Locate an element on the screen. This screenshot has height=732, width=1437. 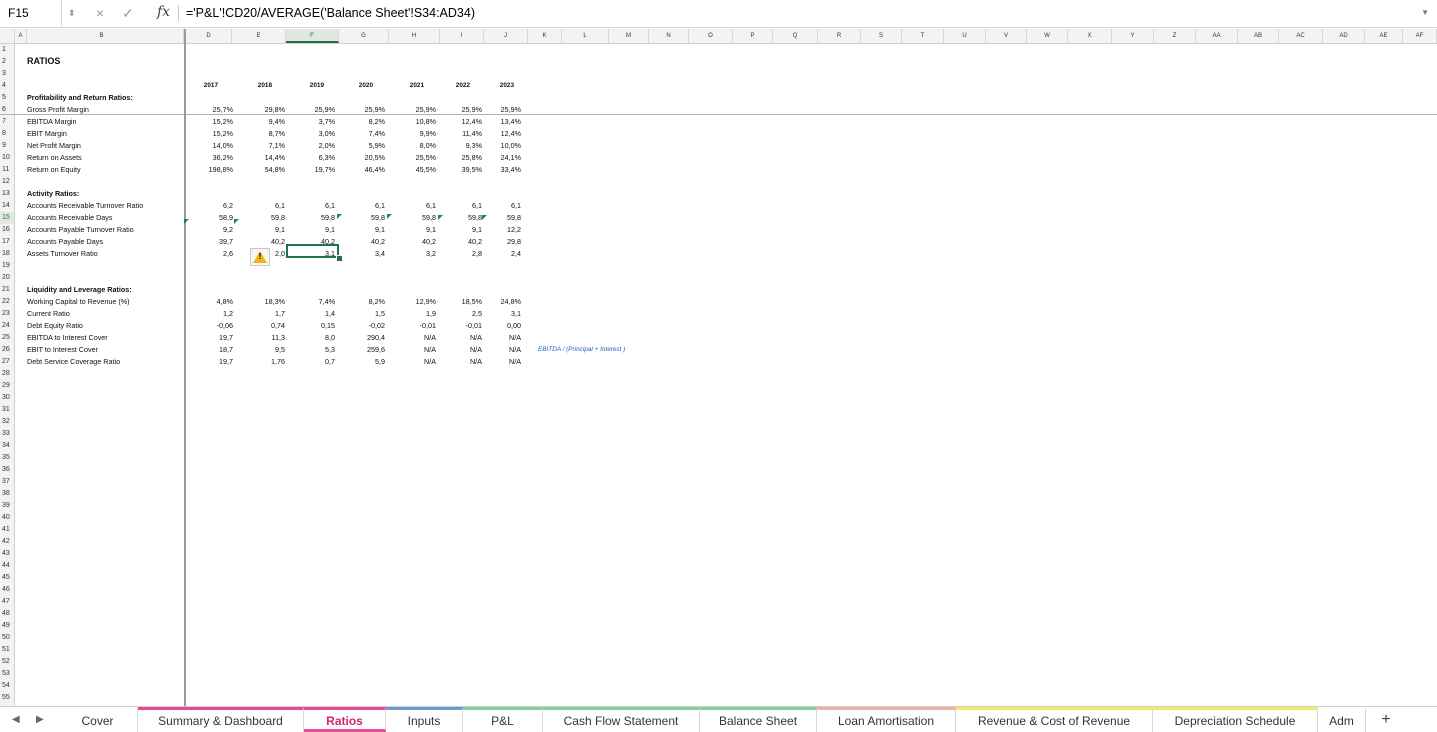
ratio-value: 3,2 is located at coordinates (418, 254).